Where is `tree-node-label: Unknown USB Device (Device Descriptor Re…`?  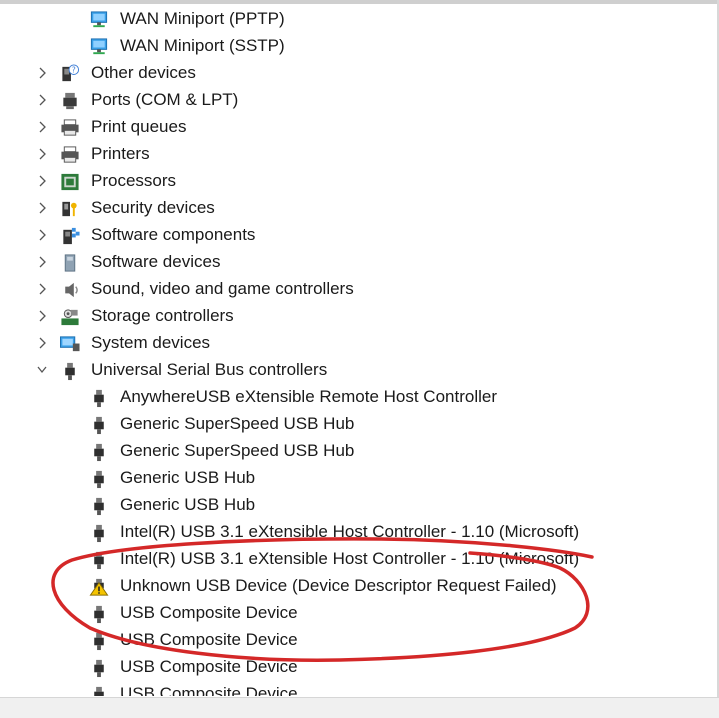
tree-node-label: Unknown USB Device (Device Descriptor Re… is located at coordinates (338, 585).